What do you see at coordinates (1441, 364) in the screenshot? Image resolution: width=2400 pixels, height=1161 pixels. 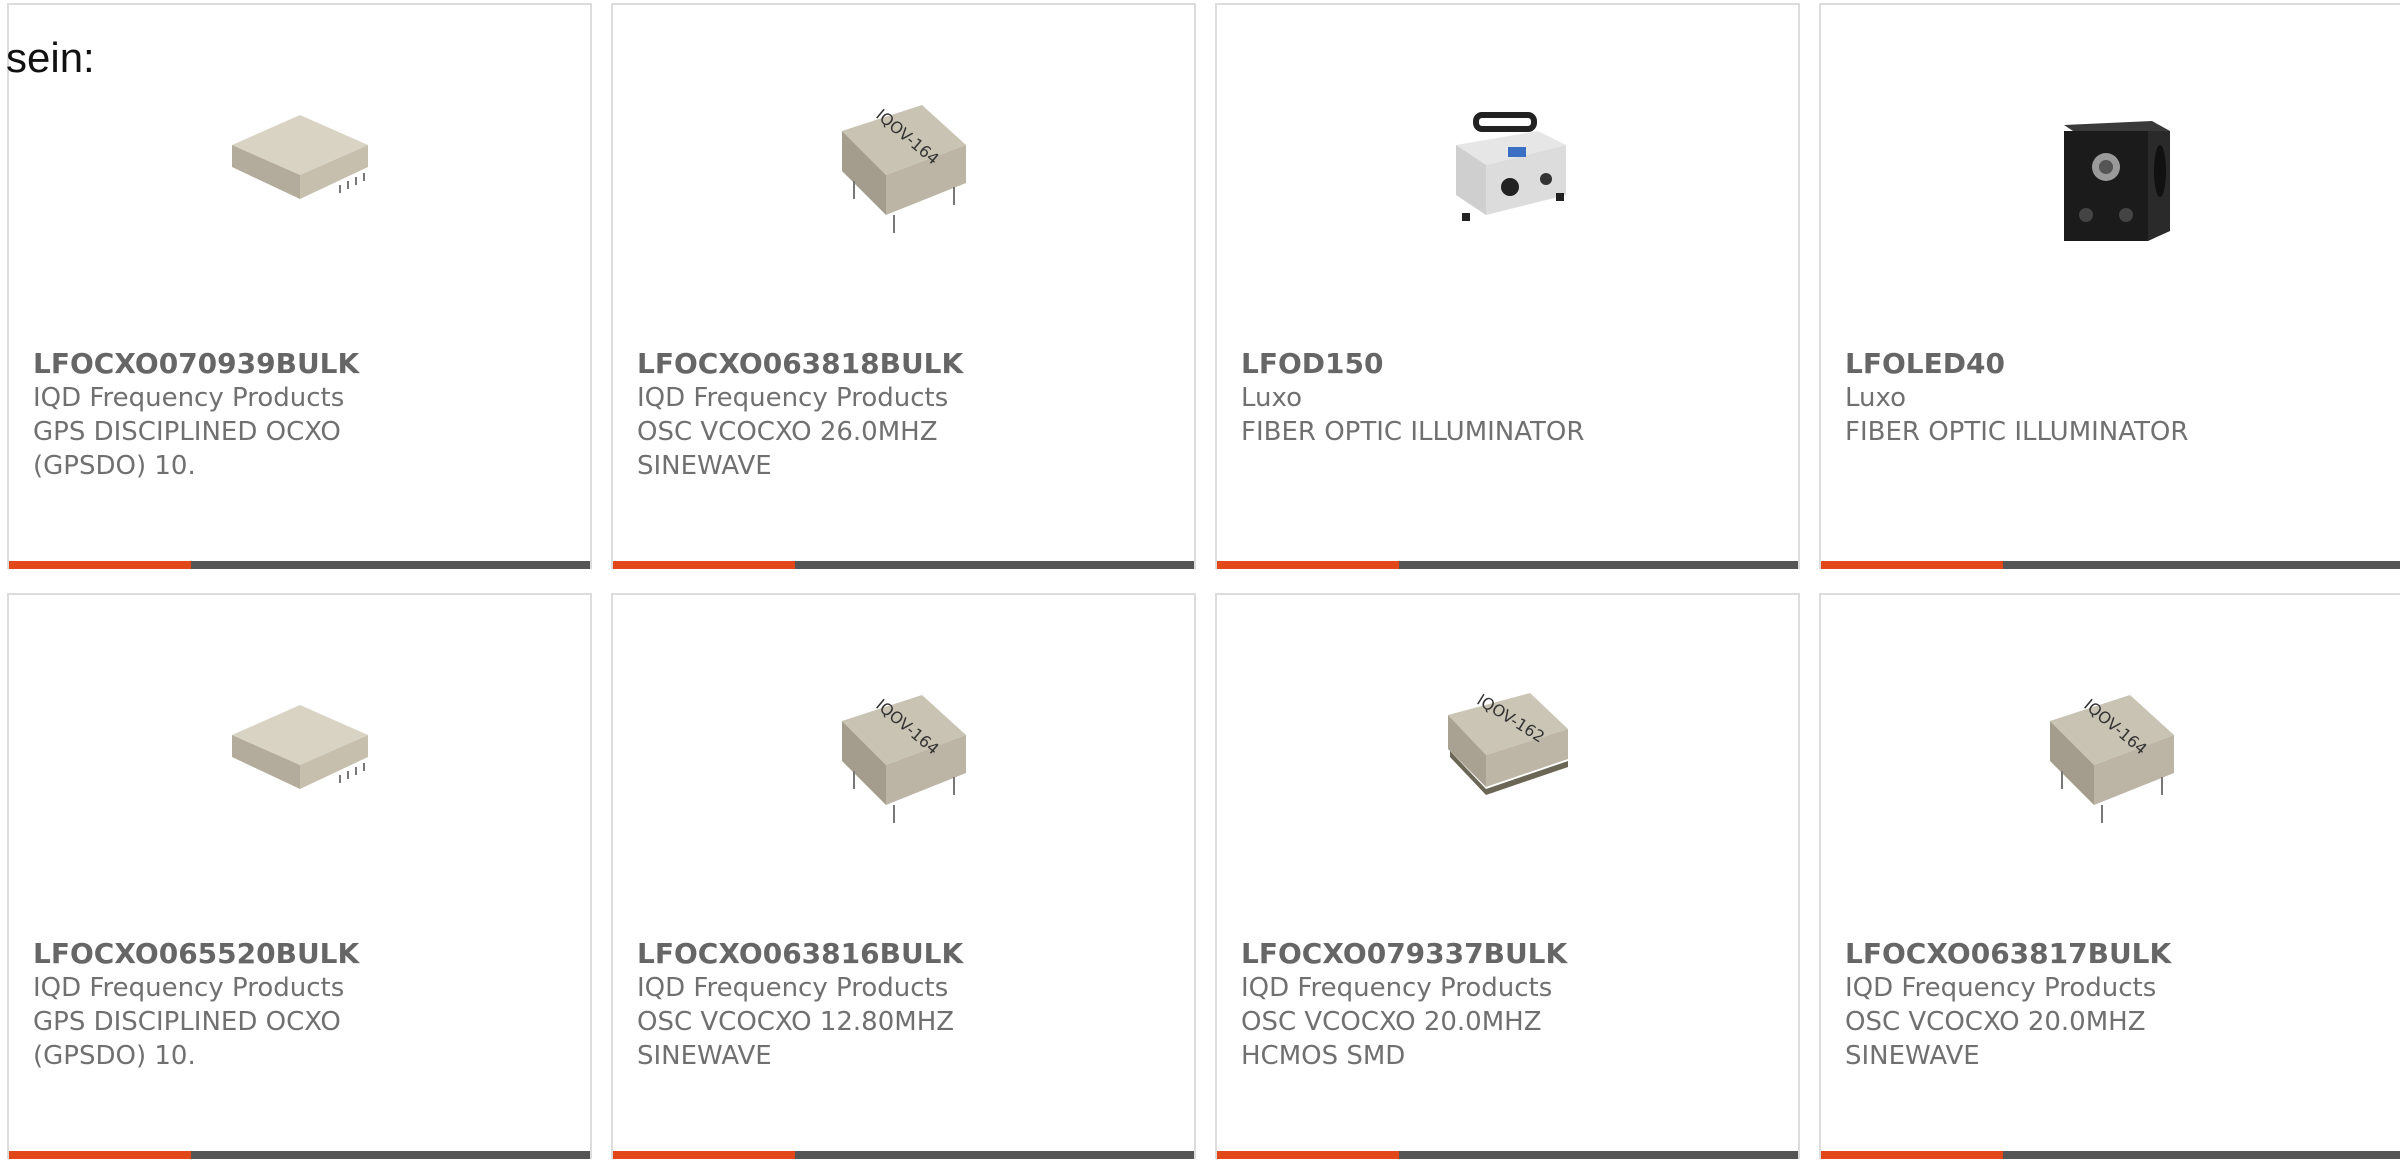 I see `product-part-number: LFOD150` at bounding box center [1441, 364].